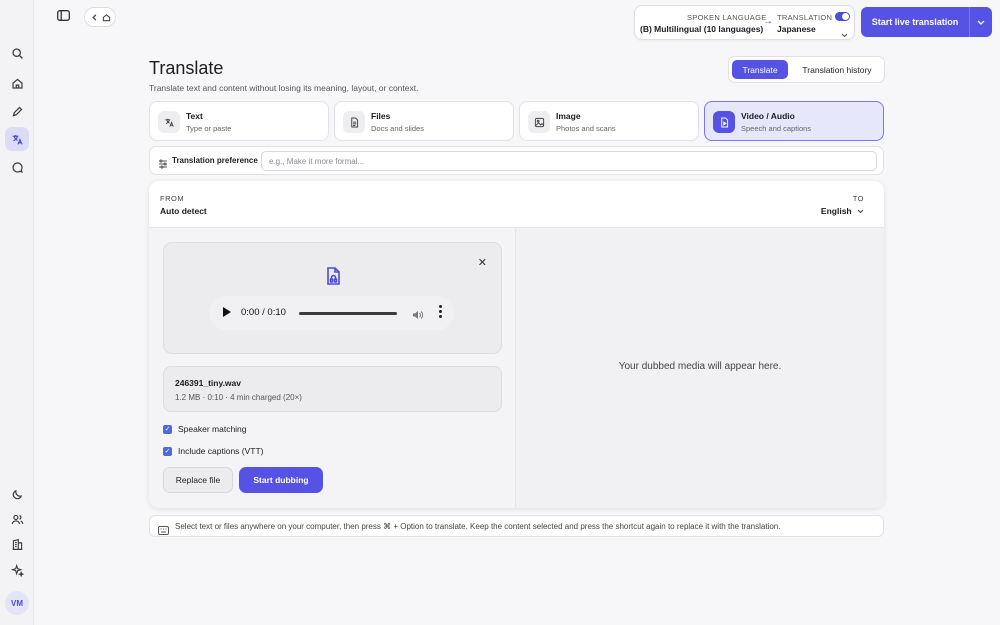 Image resolution: width=1000 pixels, height=625 pixels. I want to click on translation-language-value: Japanese, so click(796, 29).